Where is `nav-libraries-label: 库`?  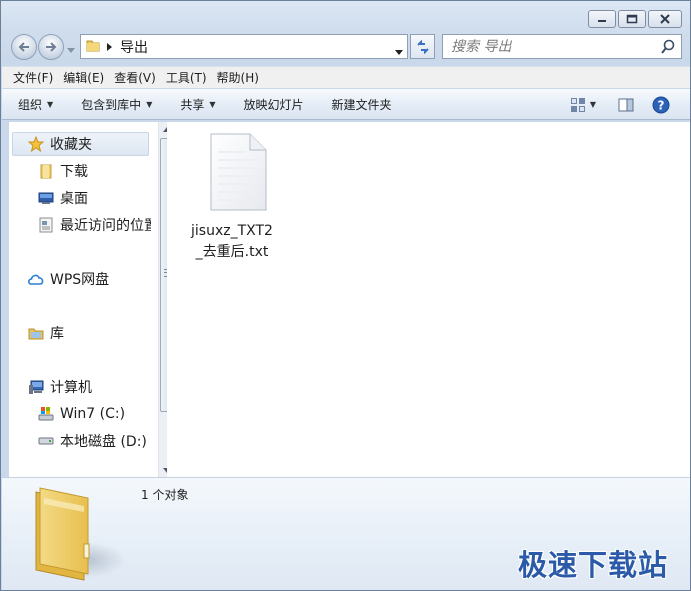
nav-libraries-label: 库 is located at coordinates (57, 334).